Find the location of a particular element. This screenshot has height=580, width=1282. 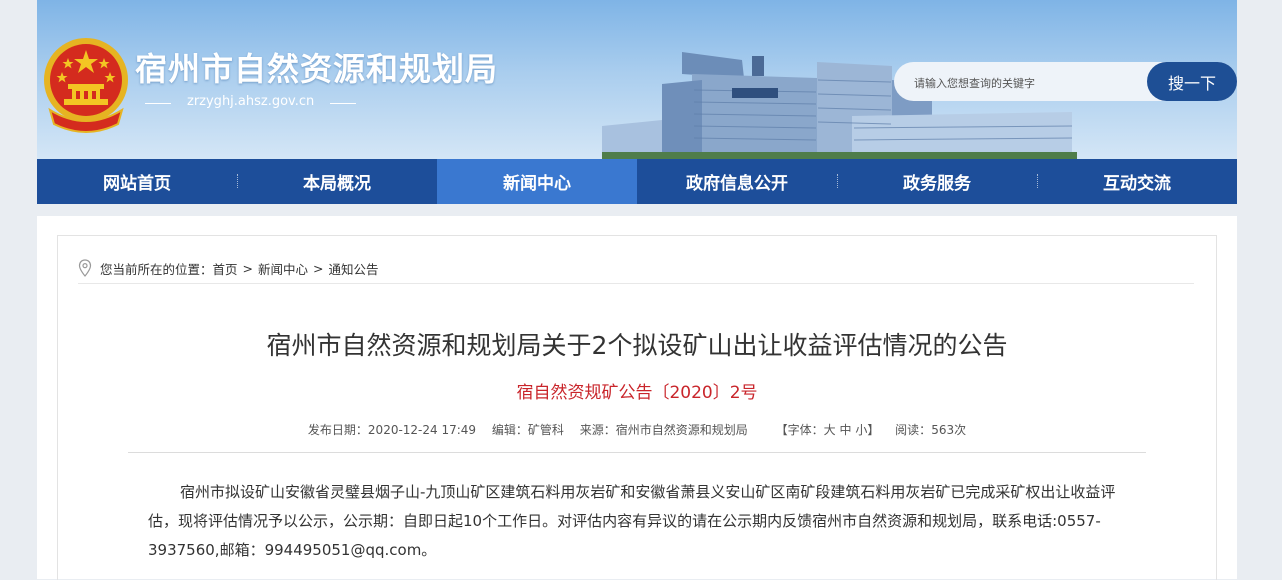

breadcrumb-notices: 通知公告 is located at coordinates (354, 268).